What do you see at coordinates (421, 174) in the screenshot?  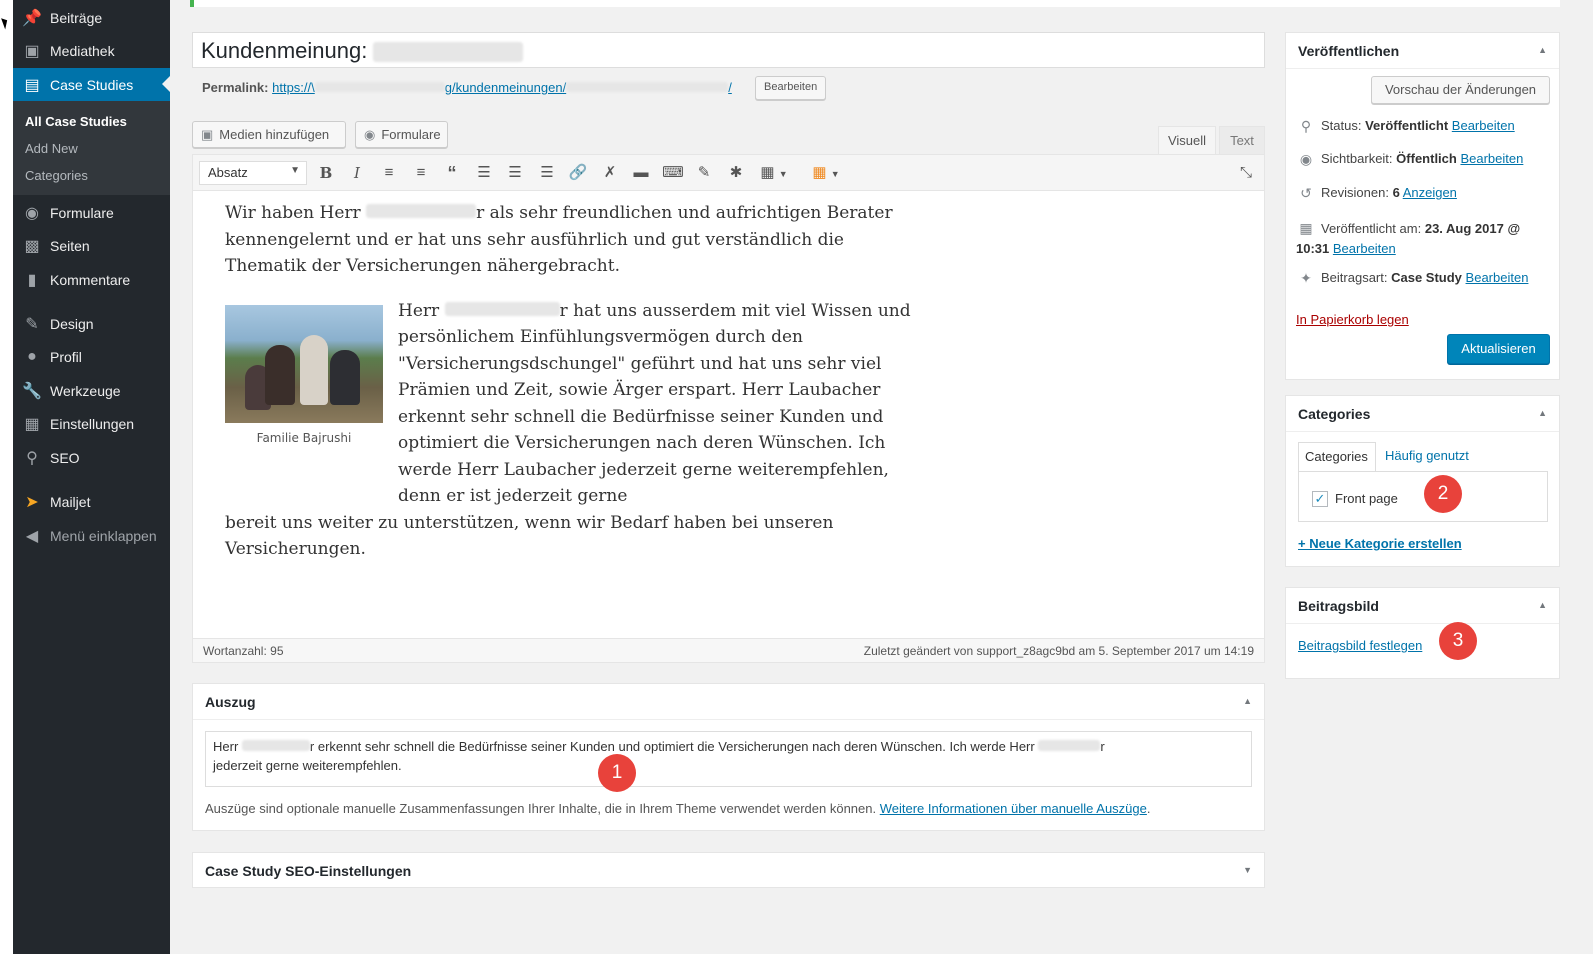 I see `numbered-list-icon: ≡` at bounding box center [421, 174].